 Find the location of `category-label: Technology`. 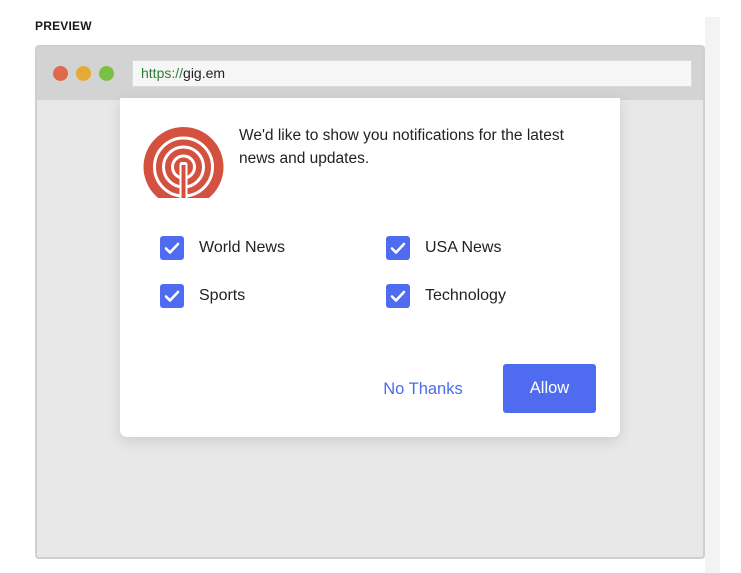

category-label: Technology is located at coordinates (465, 295).